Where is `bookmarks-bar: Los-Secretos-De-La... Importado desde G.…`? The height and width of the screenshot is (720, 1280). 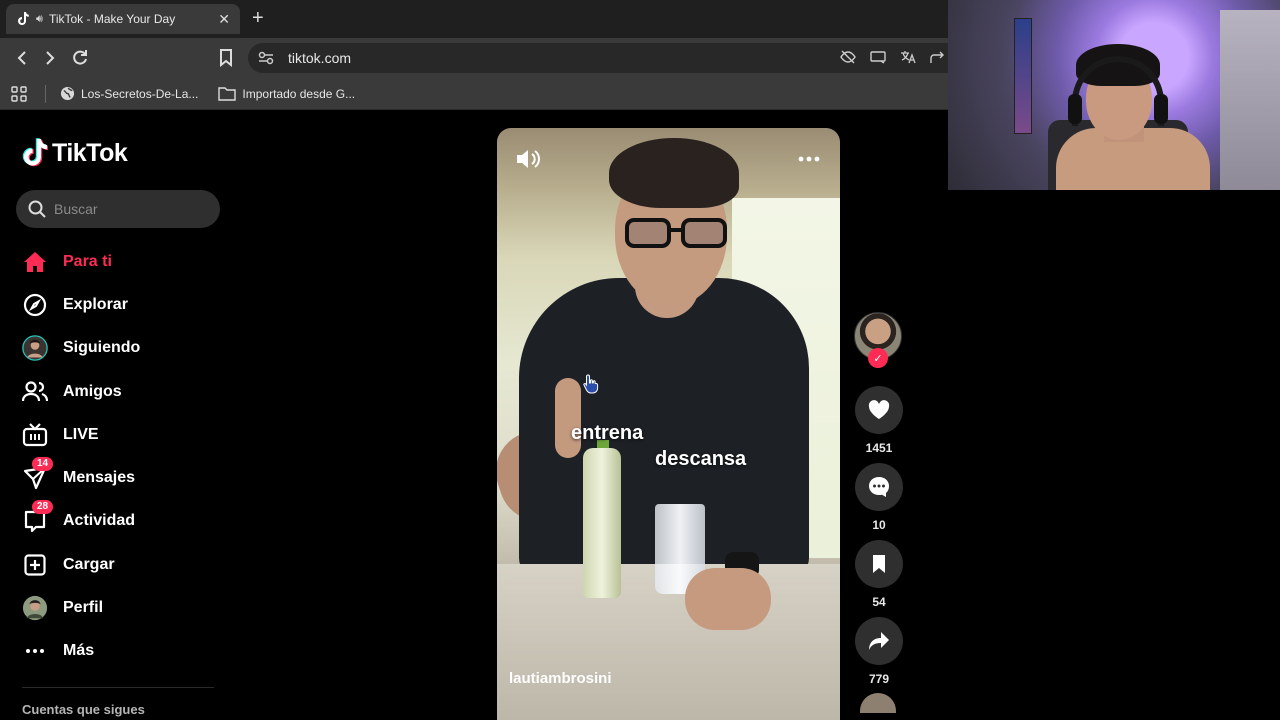
bookmarks-bar: Los-Secretos-De-La... Importado desde G.… is located at coordinates (474, 94).